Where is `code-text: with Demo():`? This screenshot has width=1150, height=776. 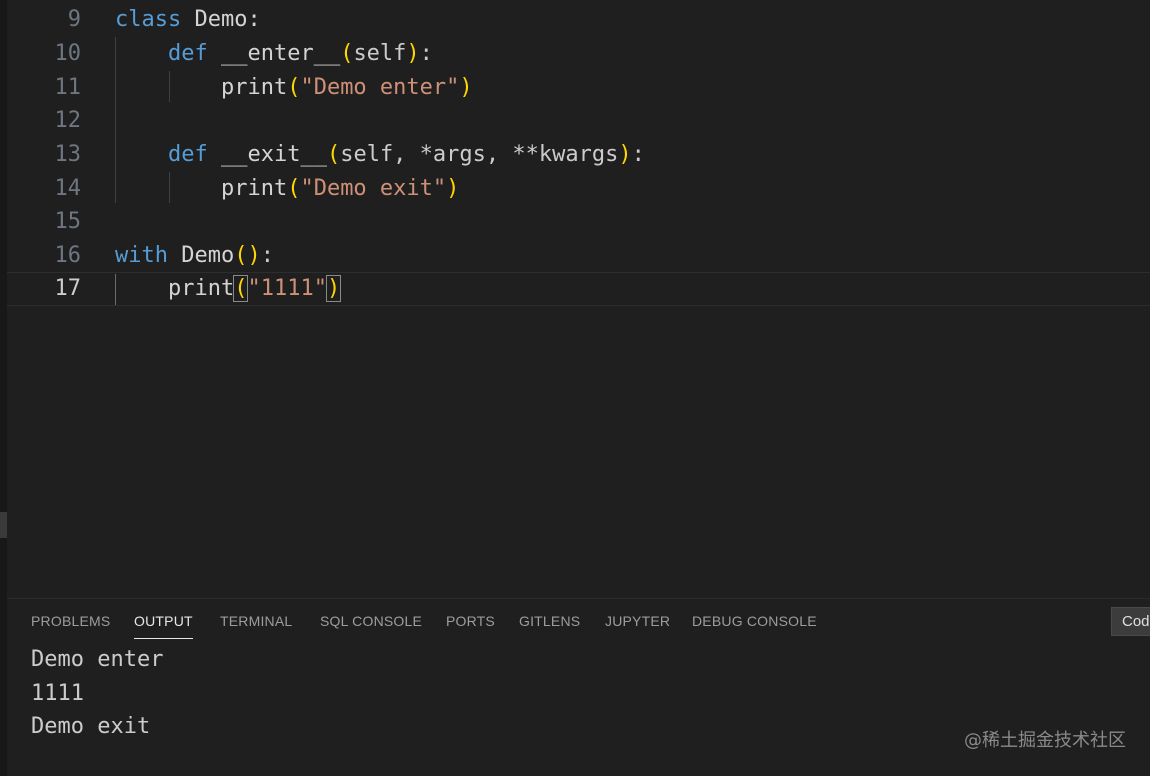 code-text: with Demo(): is located at coordinates (194, 256).